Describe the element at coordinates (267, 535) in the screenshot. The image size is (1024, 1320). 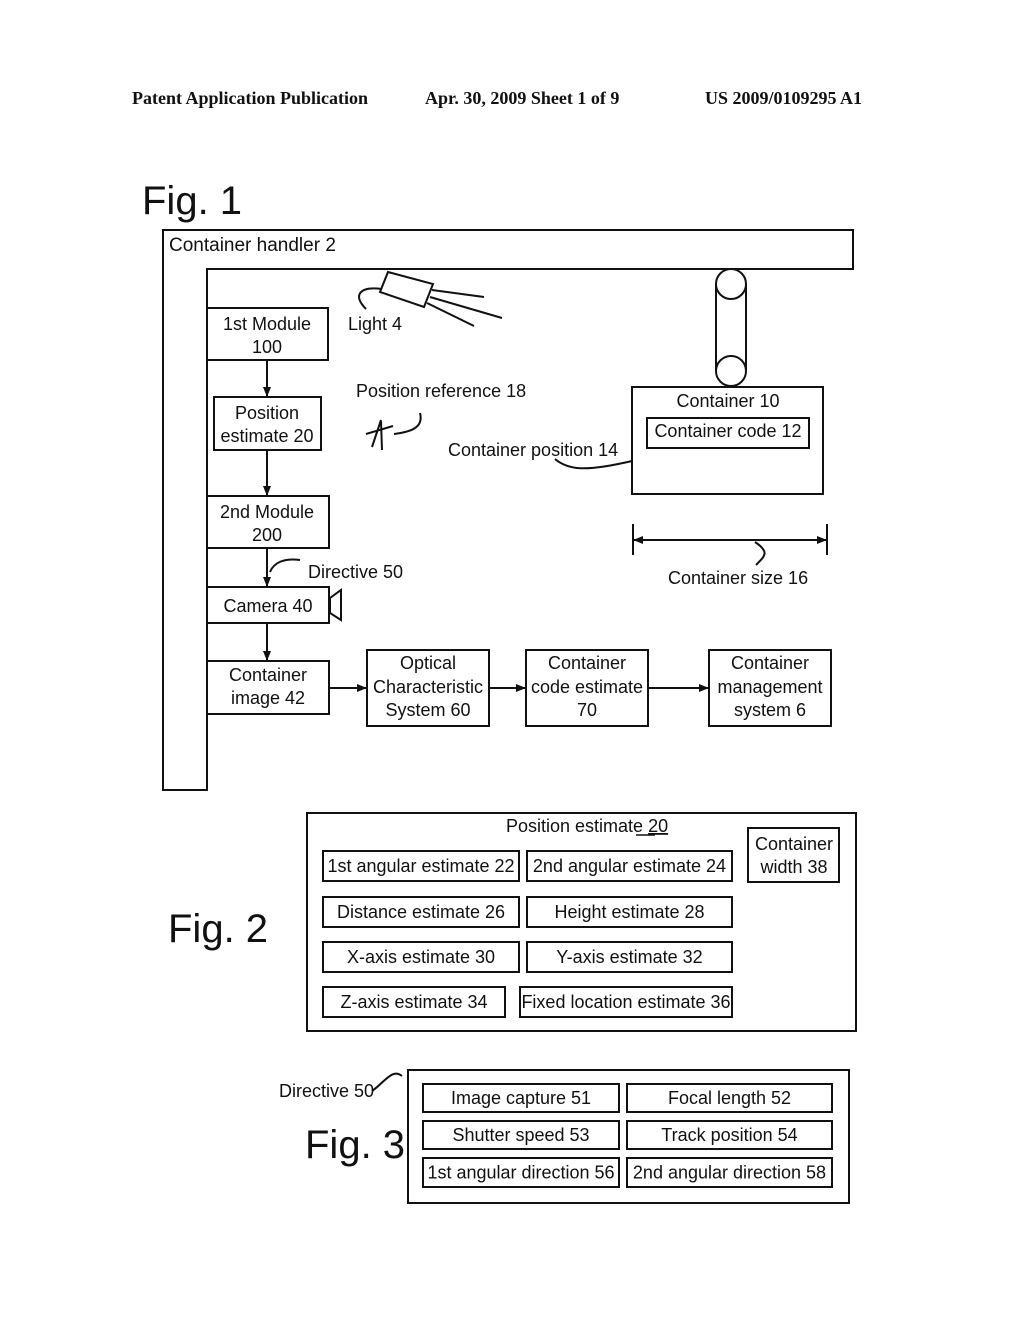
I see `second-module-line2: 200` at that location.